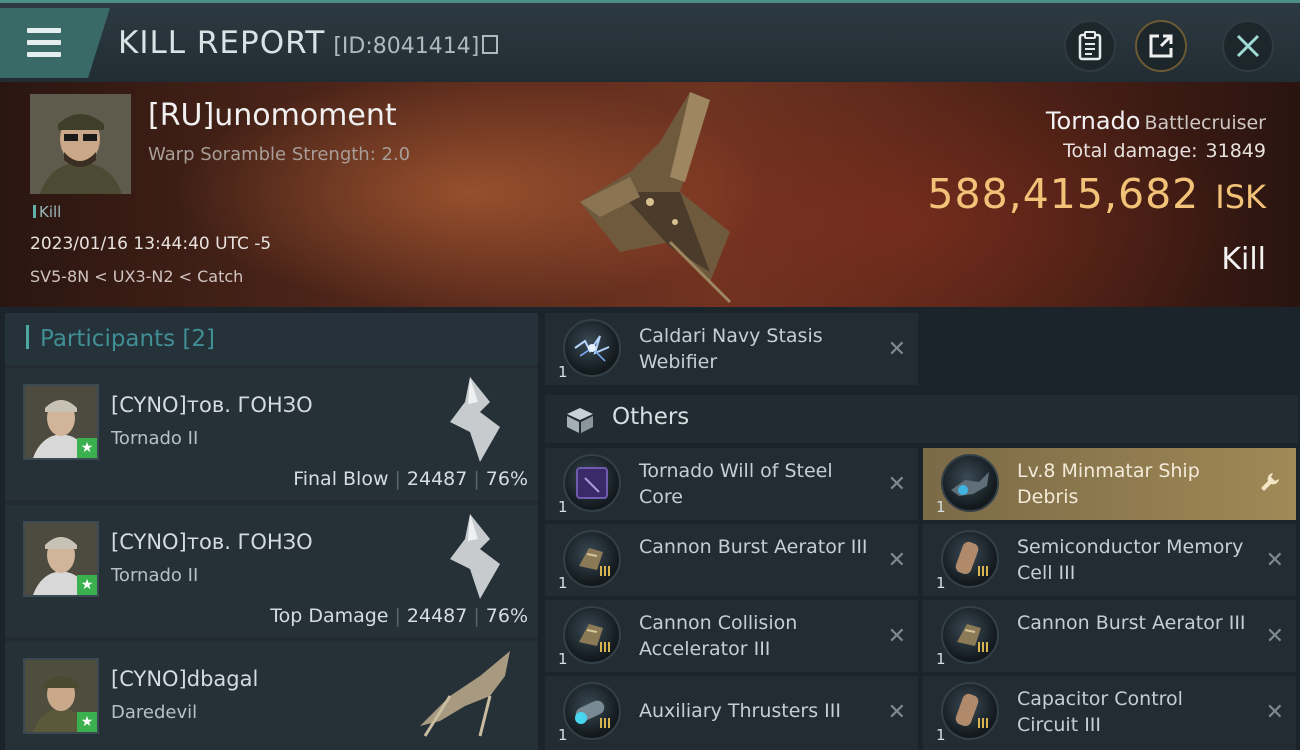 The image size is (1300, 750). I want to click on participant-name: [CYNO]dbagal, so click(185, 679).